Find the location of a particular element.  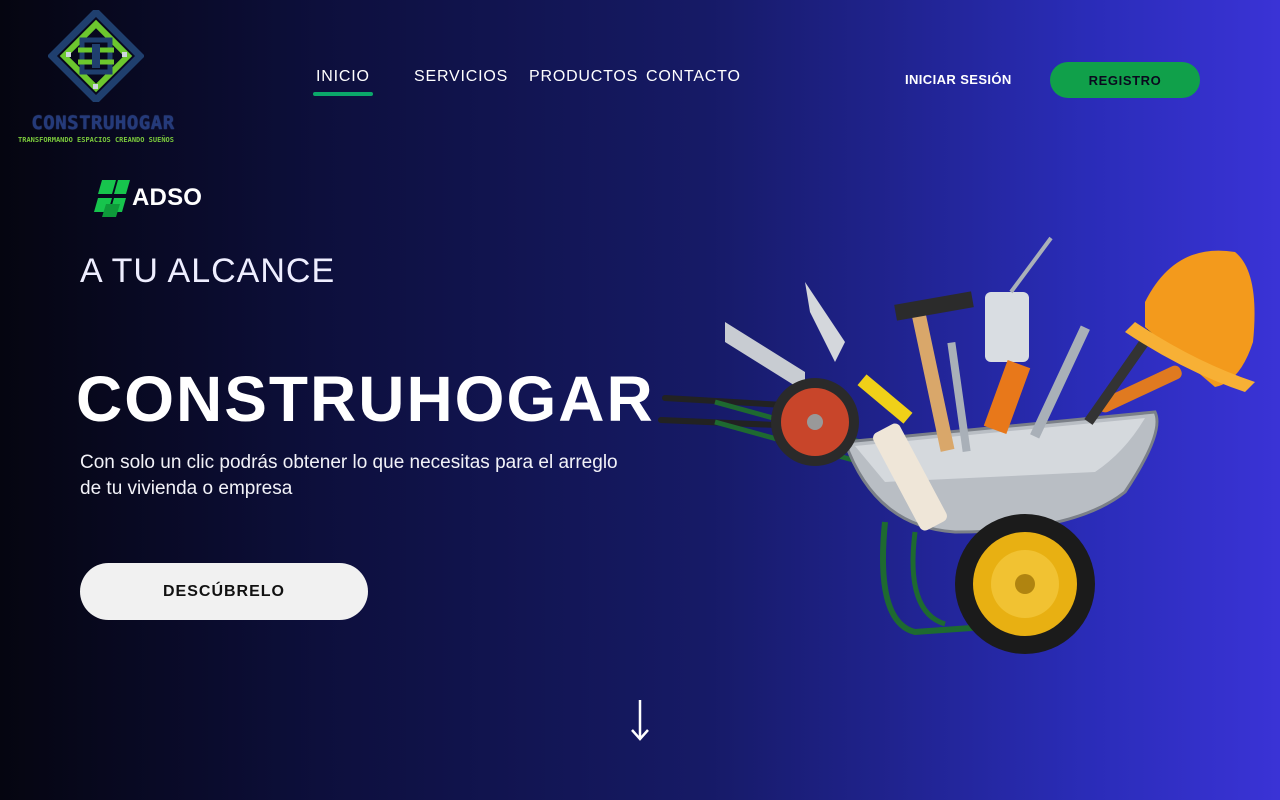

nav-item-productos: PRODUCTOS is located at coordinates (583, 77).